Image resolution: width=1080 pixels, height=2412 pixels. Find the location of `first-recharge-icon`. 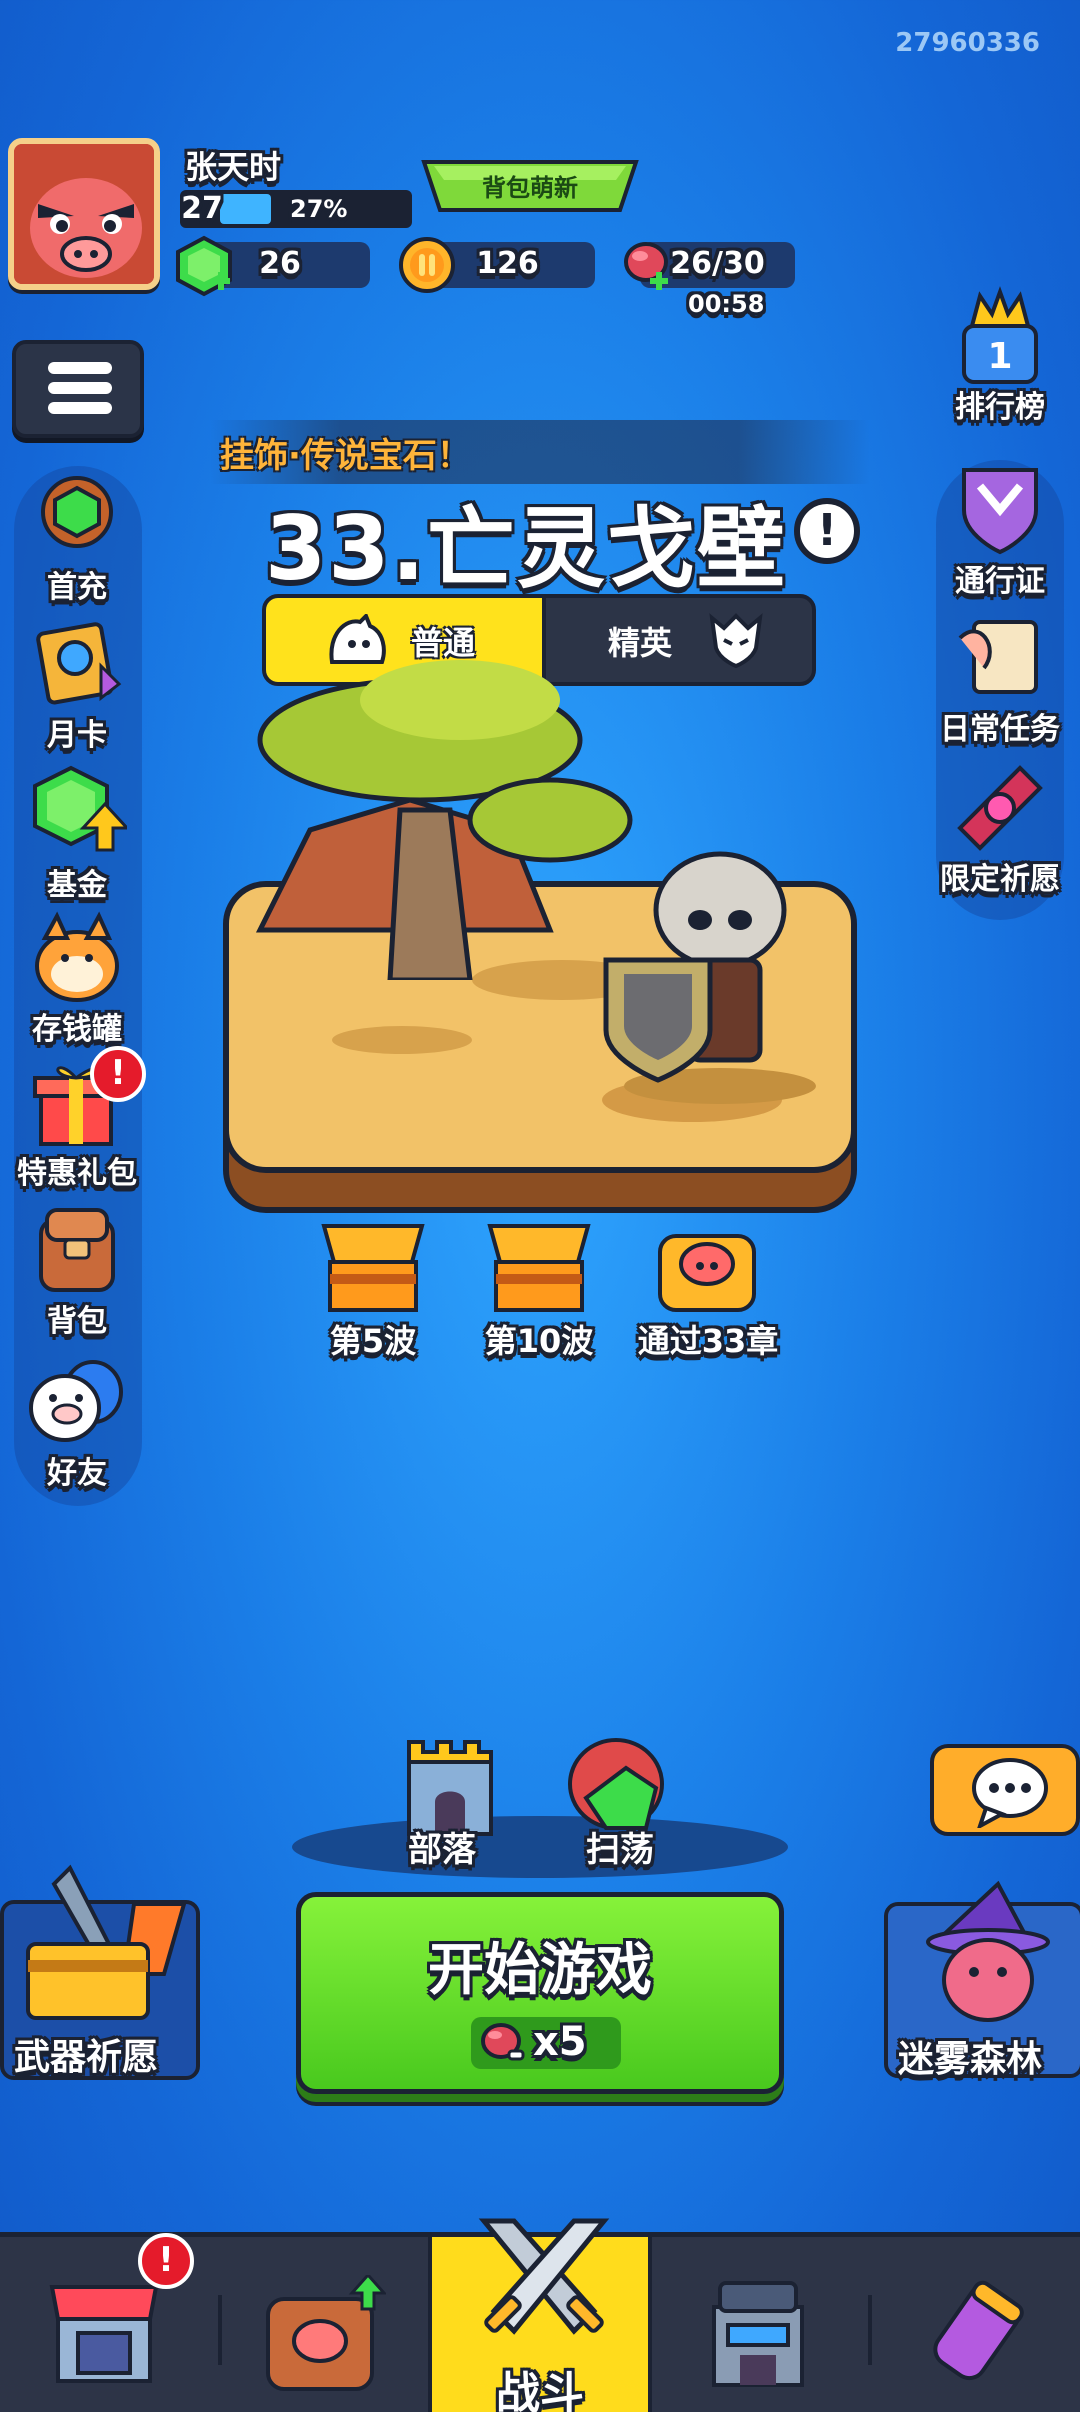

first-recharge-icon is located at coordinates (77, 512).